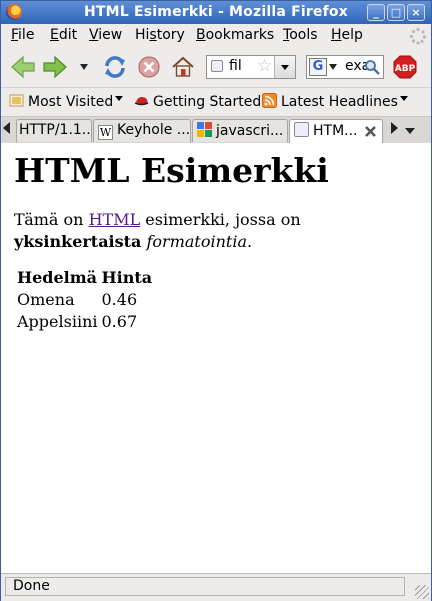 The width and height of the screenshot is (432, 601). Describe the element at coordinates (345, 67) in the screenshot. I see `search-bar: G exa` at that location.